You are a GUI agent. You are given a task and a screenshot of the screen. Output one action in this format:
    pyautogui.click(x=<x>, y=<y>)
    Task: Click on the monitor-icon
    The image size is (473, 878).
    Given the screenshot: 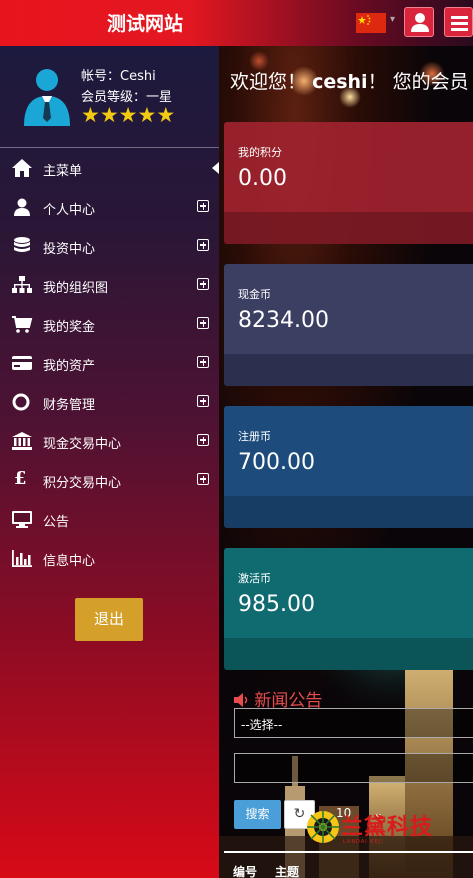 What is the action you would take?
    pyautogui.click(x=22, y=519)
    